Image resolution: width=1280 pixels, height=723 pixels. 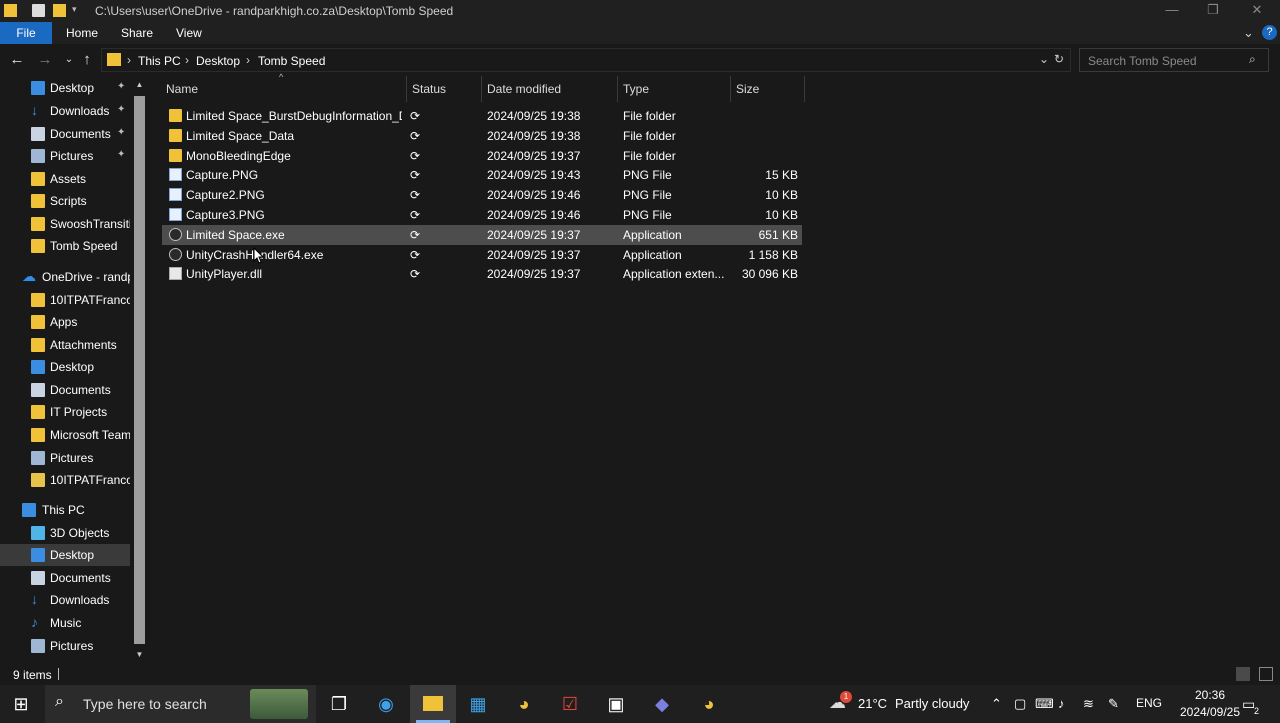 I want to click on capture-icon: ▣, so click(x=616, y=704).